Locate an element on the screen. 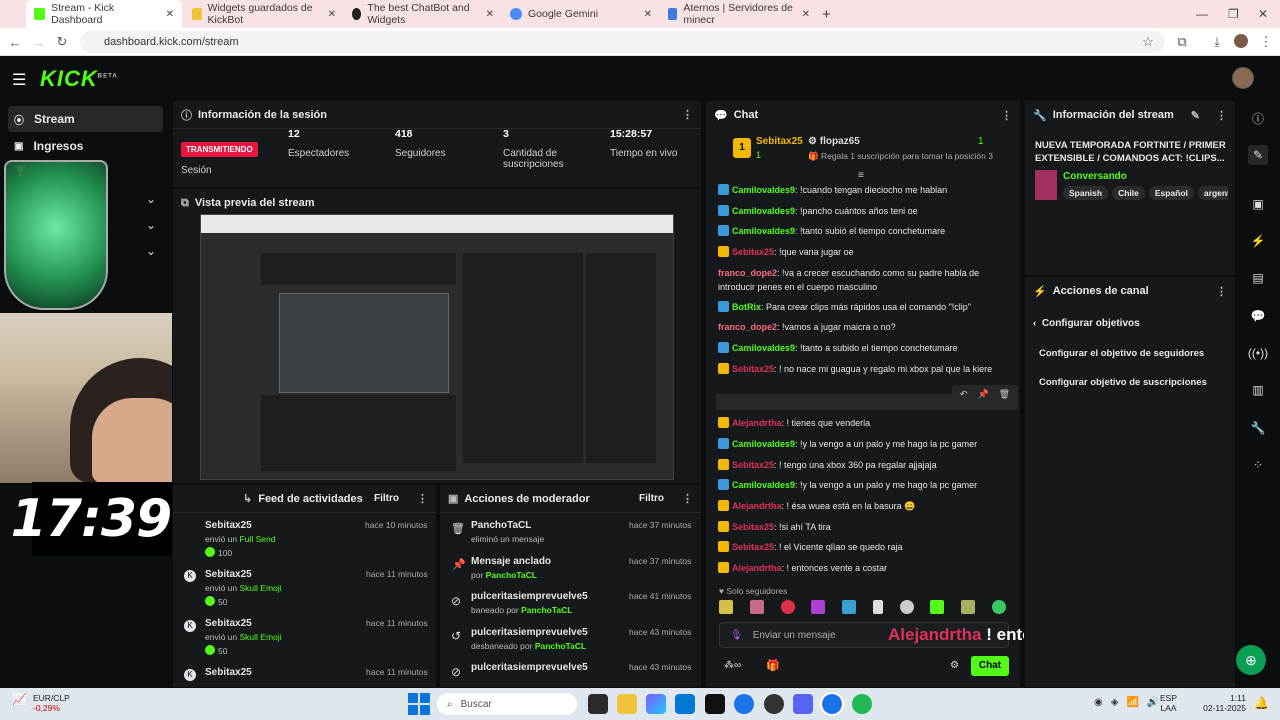  download-icon: ⤓ is located at coordinates (1217, 42).